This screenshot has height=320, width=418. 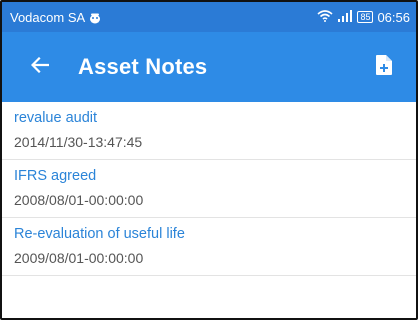 I want to click on note-date: 2008/08/01-00:00:00, so click(x=79, y=200).